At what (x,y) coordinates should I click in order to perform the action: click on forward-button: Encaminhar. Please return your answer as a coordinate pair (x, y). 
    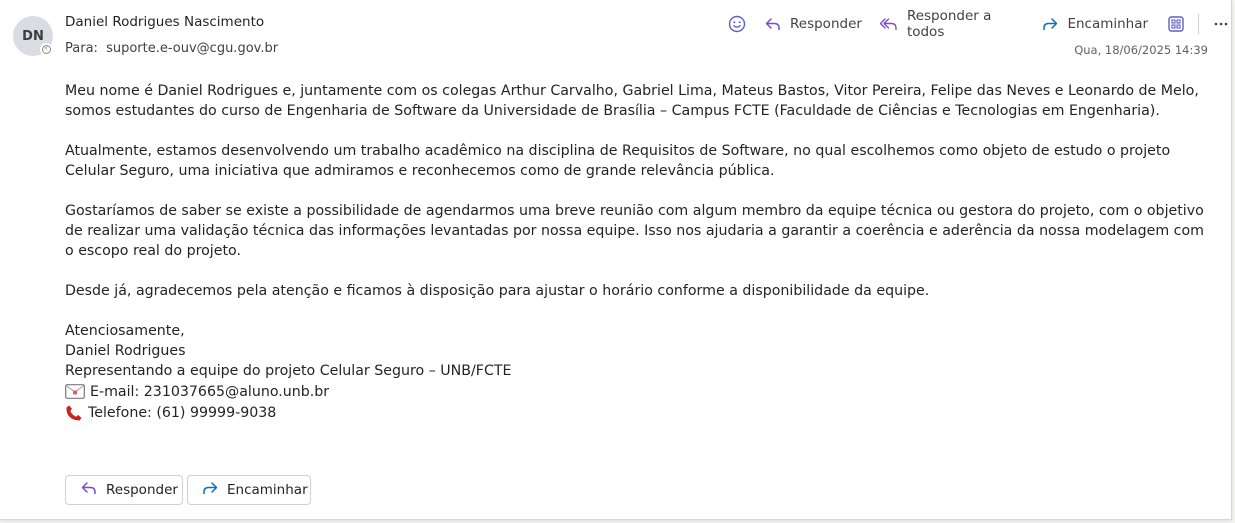
    Looking at the image, I should click on (1094, 24).